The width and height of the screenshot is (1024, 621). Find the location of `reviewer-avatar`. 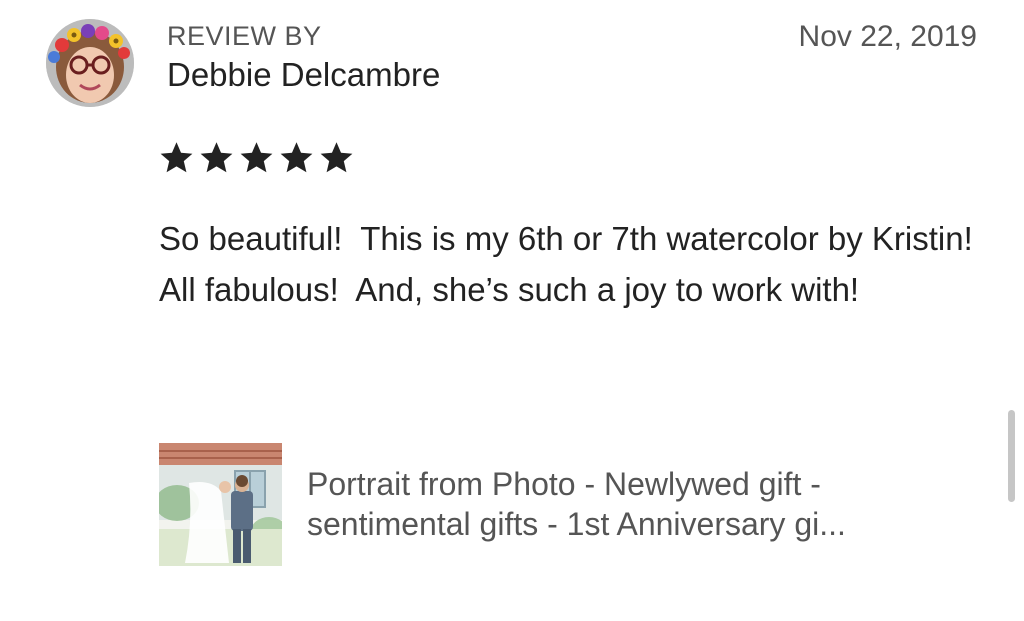

reviewer-avatar is located at coordinates (90, 63).